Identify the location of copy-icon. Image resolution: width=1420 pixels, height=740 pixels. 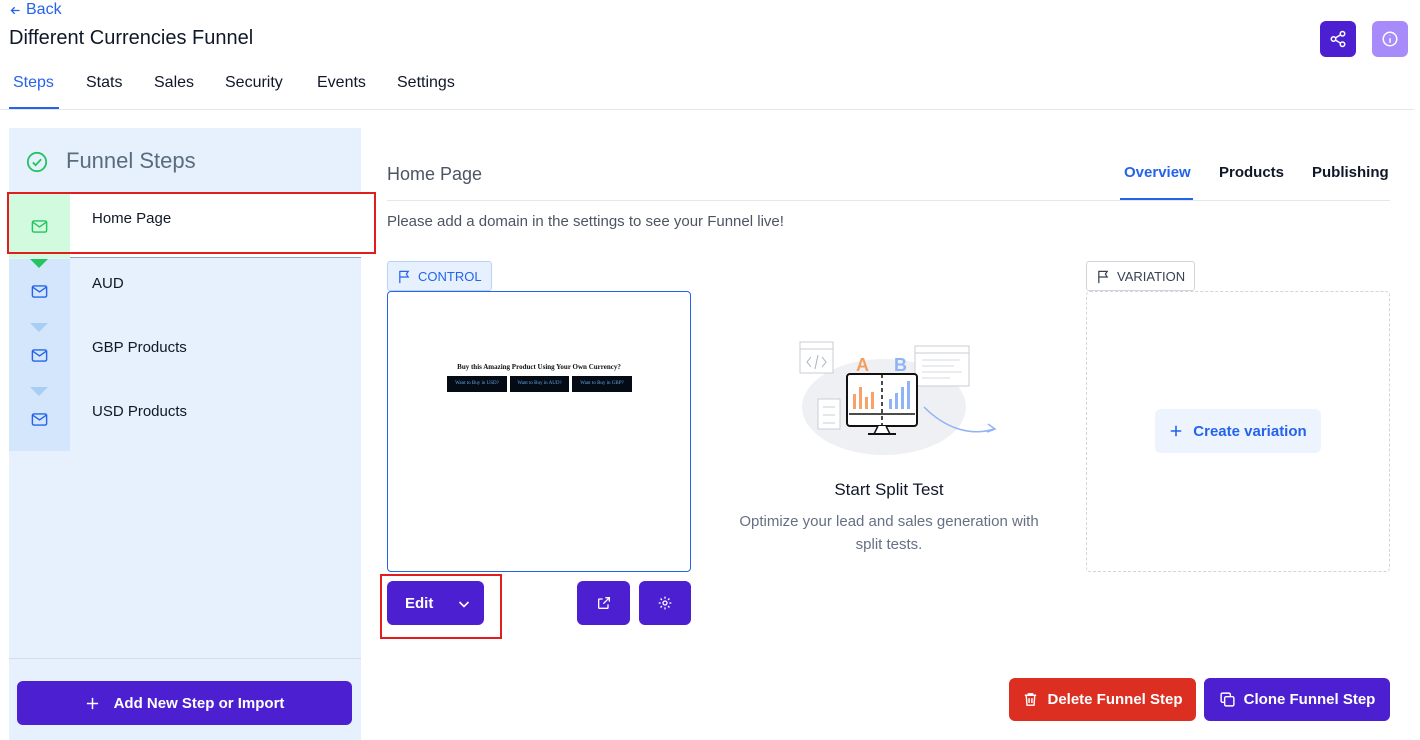
(1227, 699).